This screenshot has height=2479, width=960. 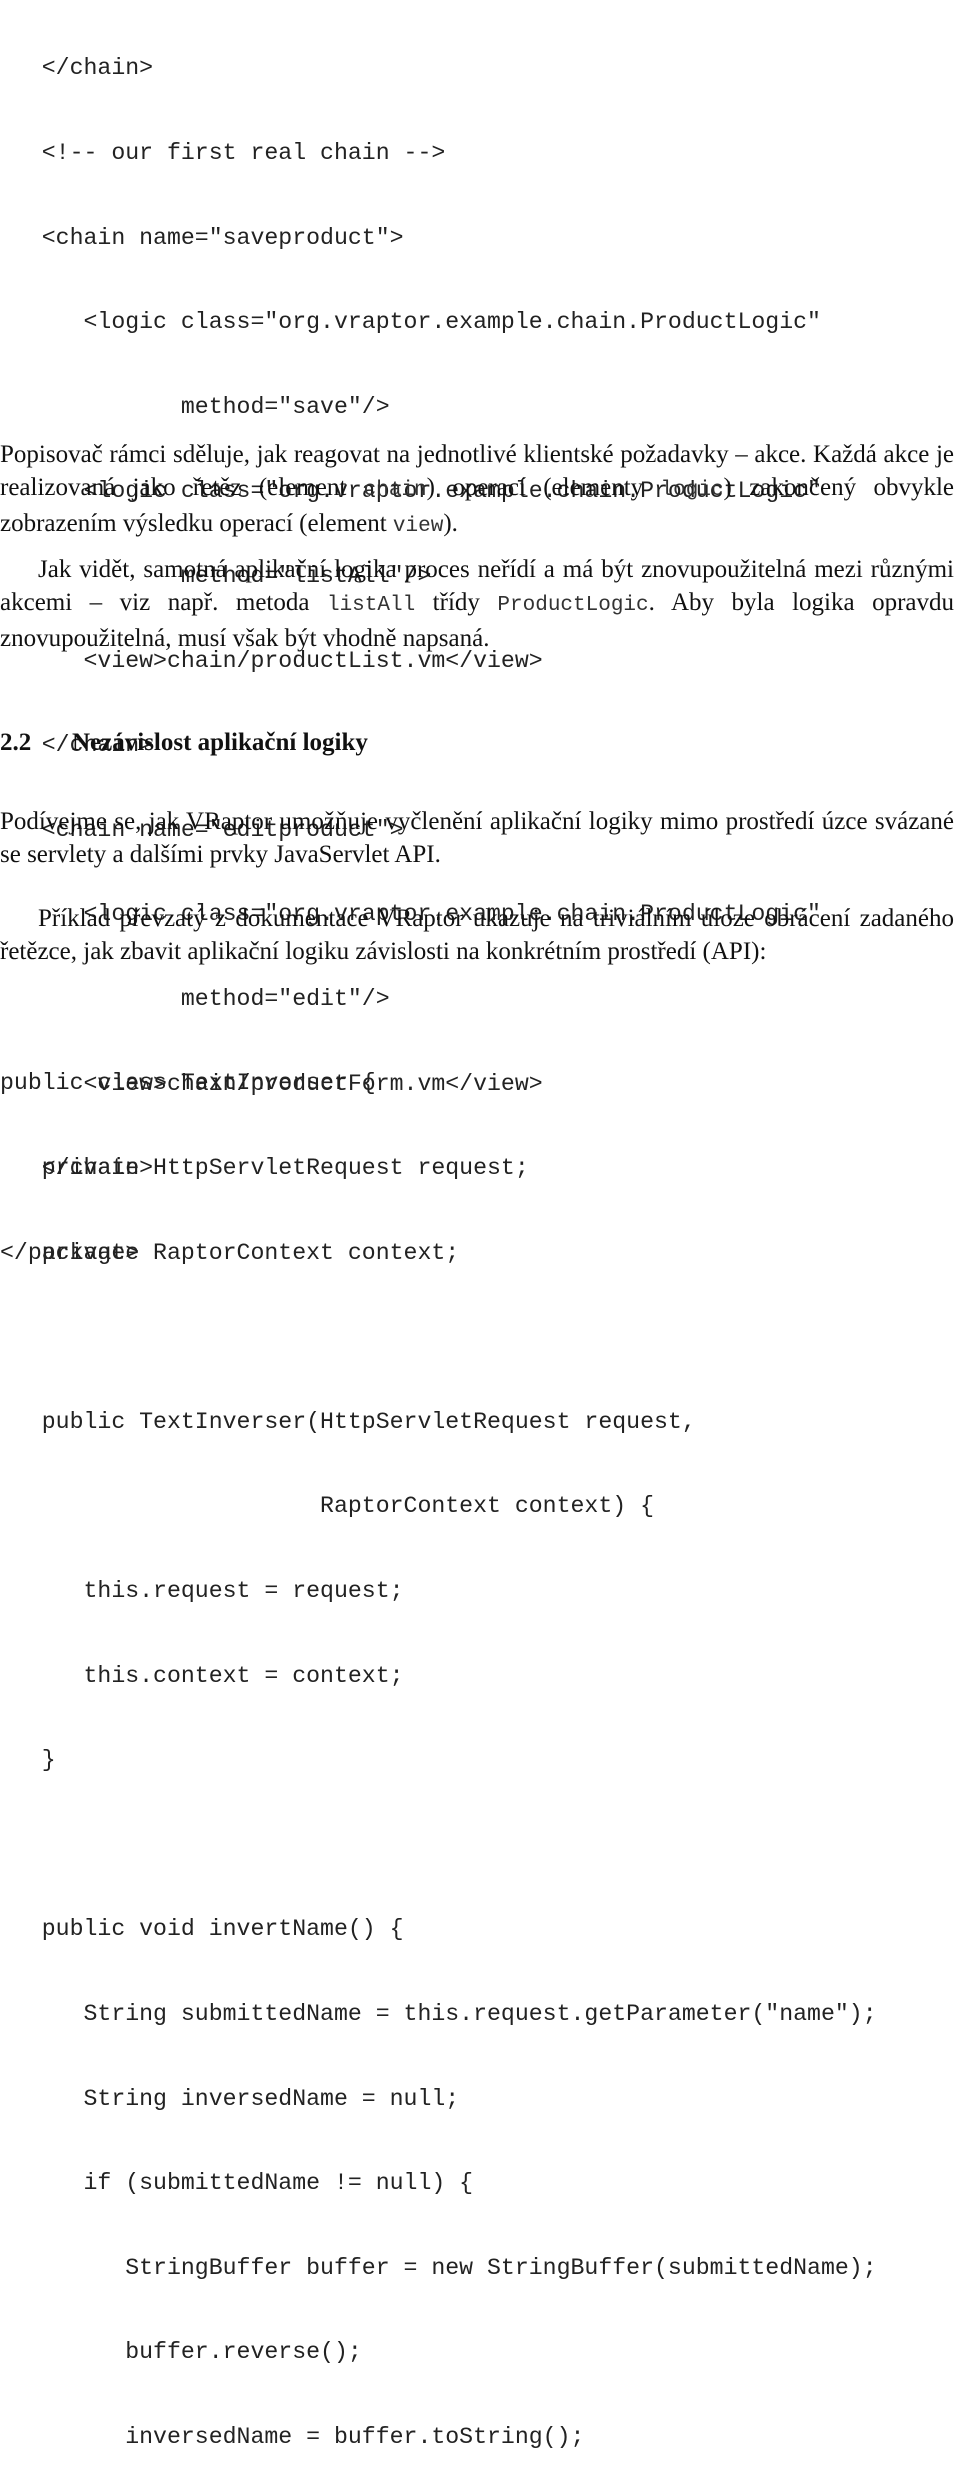 I want to click on section-title: Nezávislost aplikační logiky, so click(x=220, y=742).